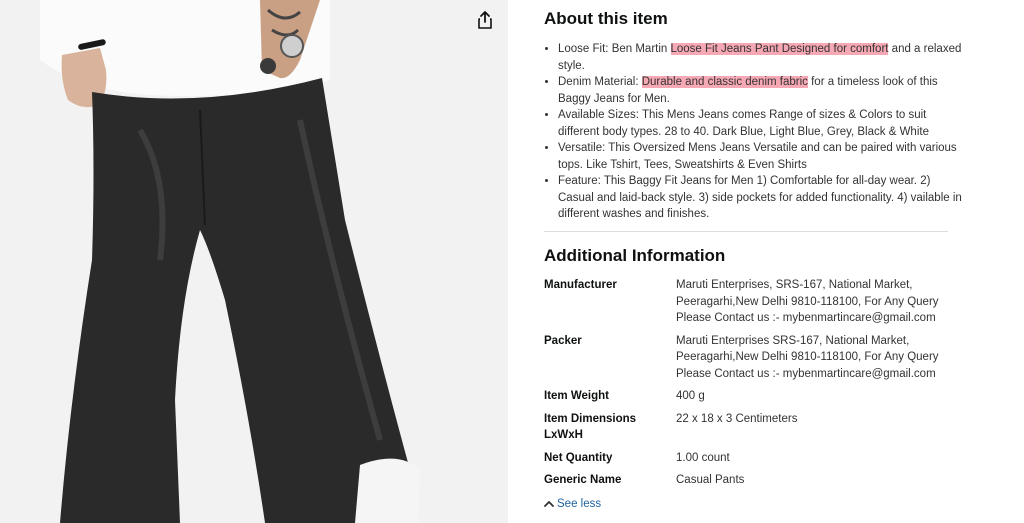 This screenshot has height=523, width=1024. What do you see at coordinates (579, 504) in the screenshot?
I see `see-less-label: See less` at bounding box center [579, 504].